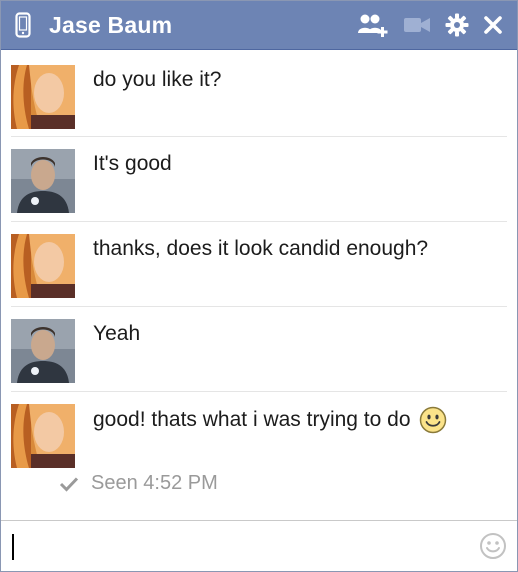 This screenshot has height=572, width=518. Describe the element at coordinates (30, 25) in the screenshot. I see `phone-icon` at that location.